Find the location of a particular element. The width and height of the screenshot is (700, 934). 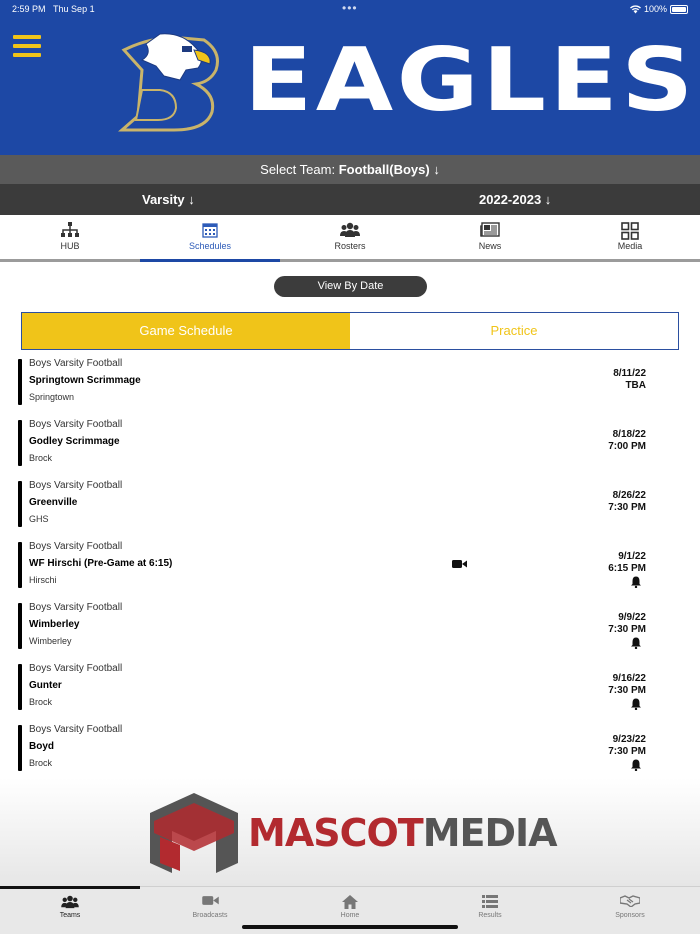

mascot-media-logo-icon is located at coordinates (194, 833).